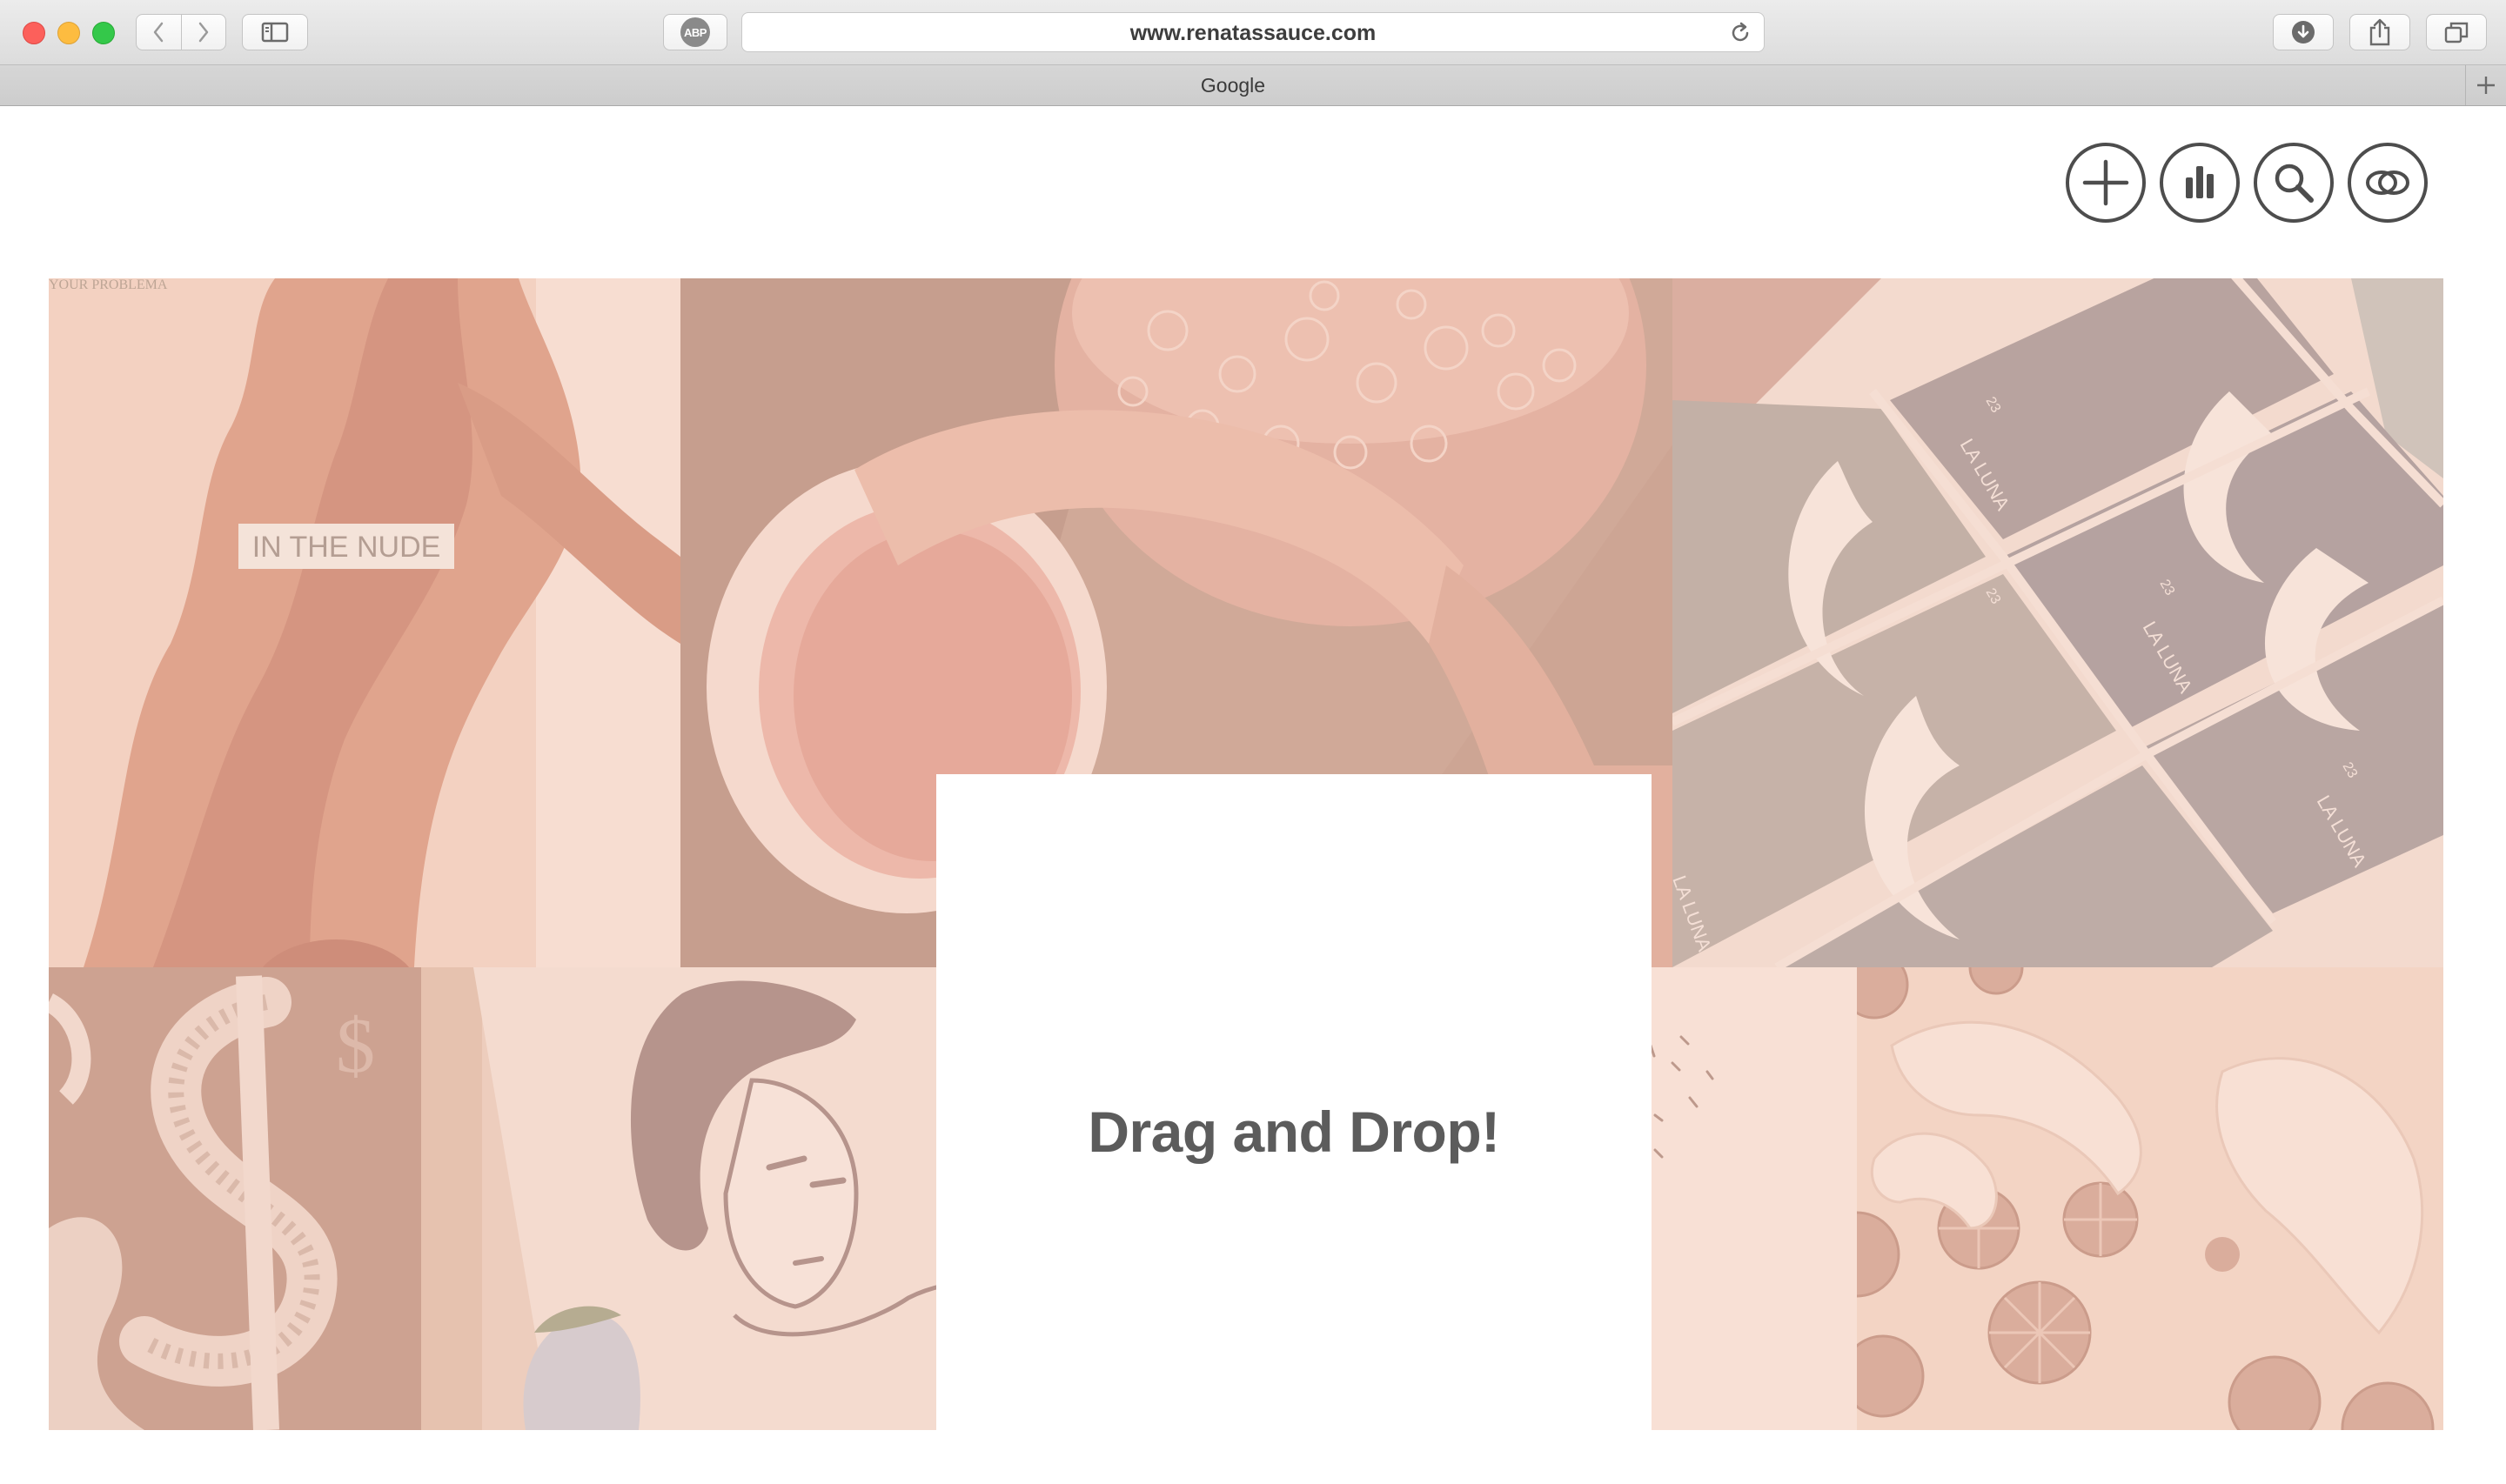 The image size is (2506, 1484). I want to click on tab-overview-button, so click(2456, 32).